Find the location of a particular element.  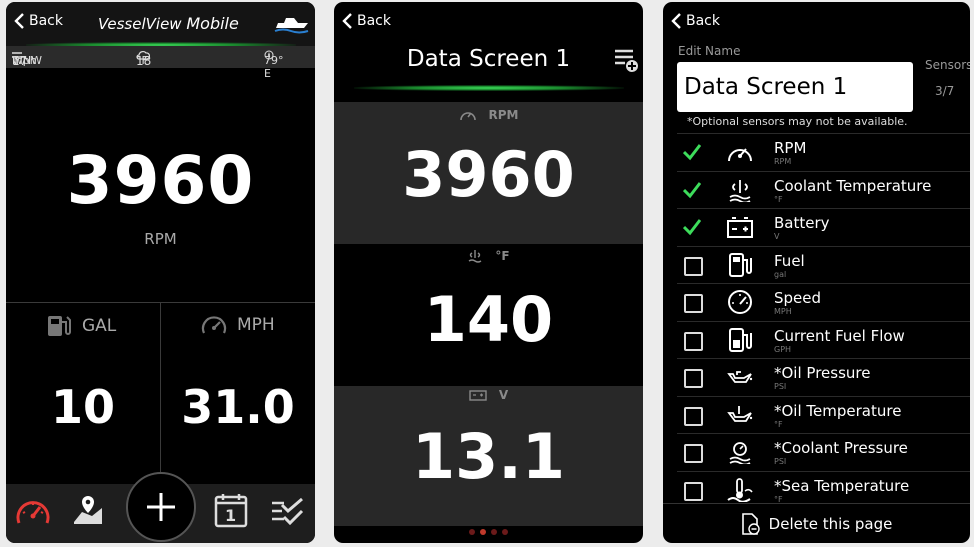

map-pin-icon is located at coordinates (88, 510).